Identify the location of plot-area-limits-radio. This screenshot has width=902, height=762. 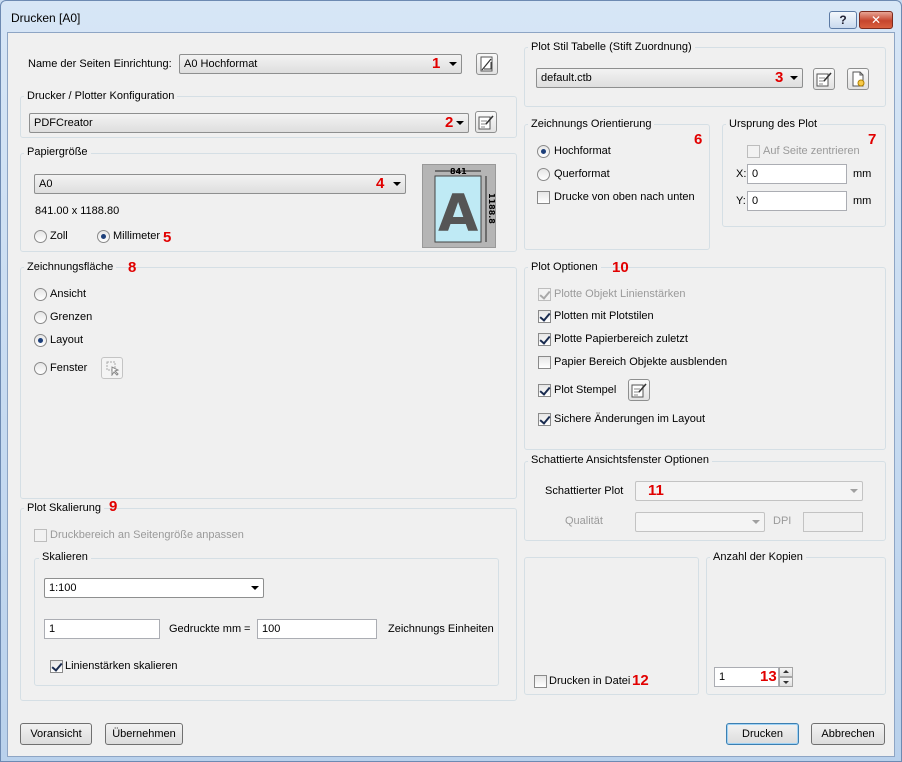
(40, 317).